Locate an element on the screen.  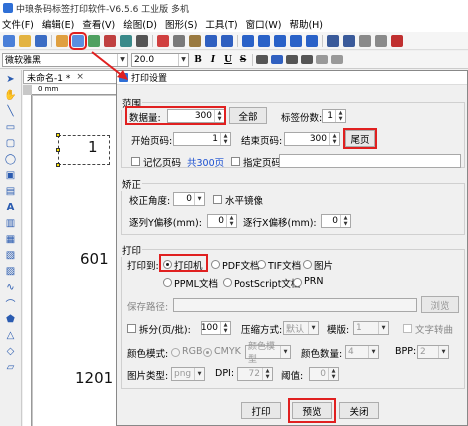
specify-page-input is located at coordinates (370, 161).